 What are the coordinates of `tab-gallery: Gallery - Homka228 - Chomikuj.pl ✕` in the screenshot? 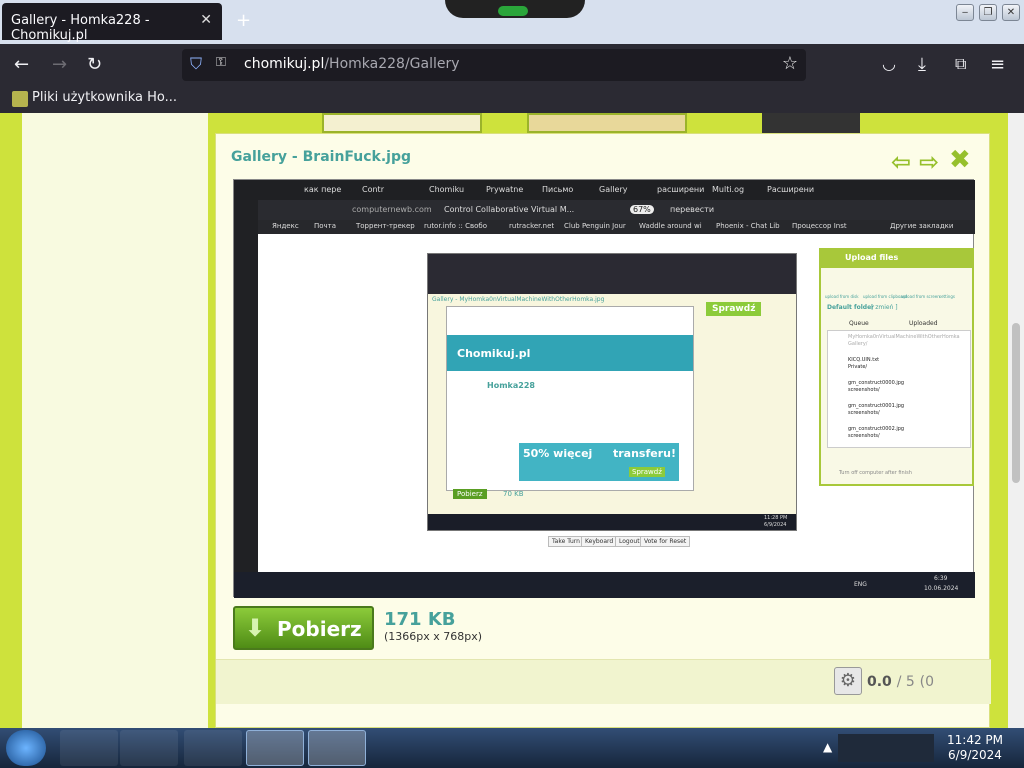 It's located at (112, 23).